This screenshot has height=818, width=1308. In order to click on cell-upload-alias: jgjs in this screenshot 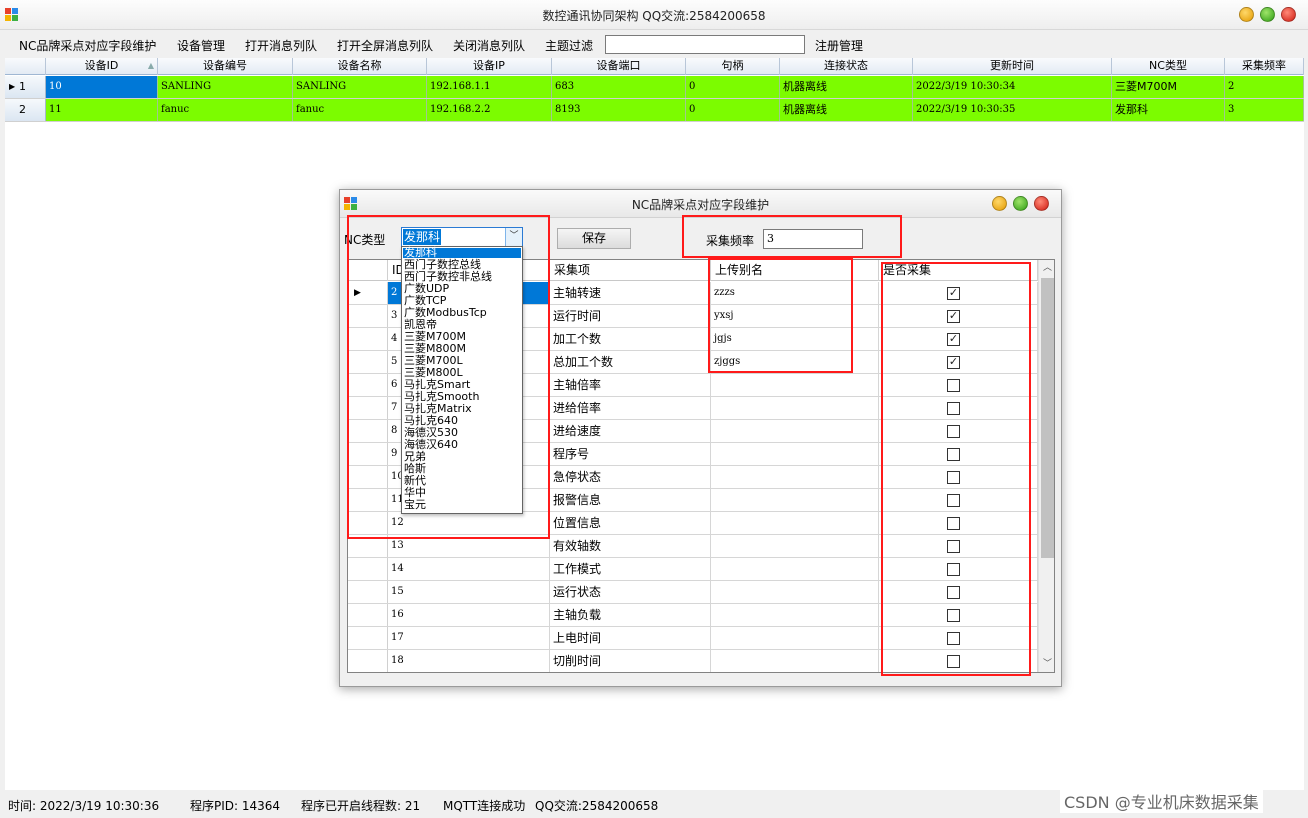, I will do `click(795, 339)`.